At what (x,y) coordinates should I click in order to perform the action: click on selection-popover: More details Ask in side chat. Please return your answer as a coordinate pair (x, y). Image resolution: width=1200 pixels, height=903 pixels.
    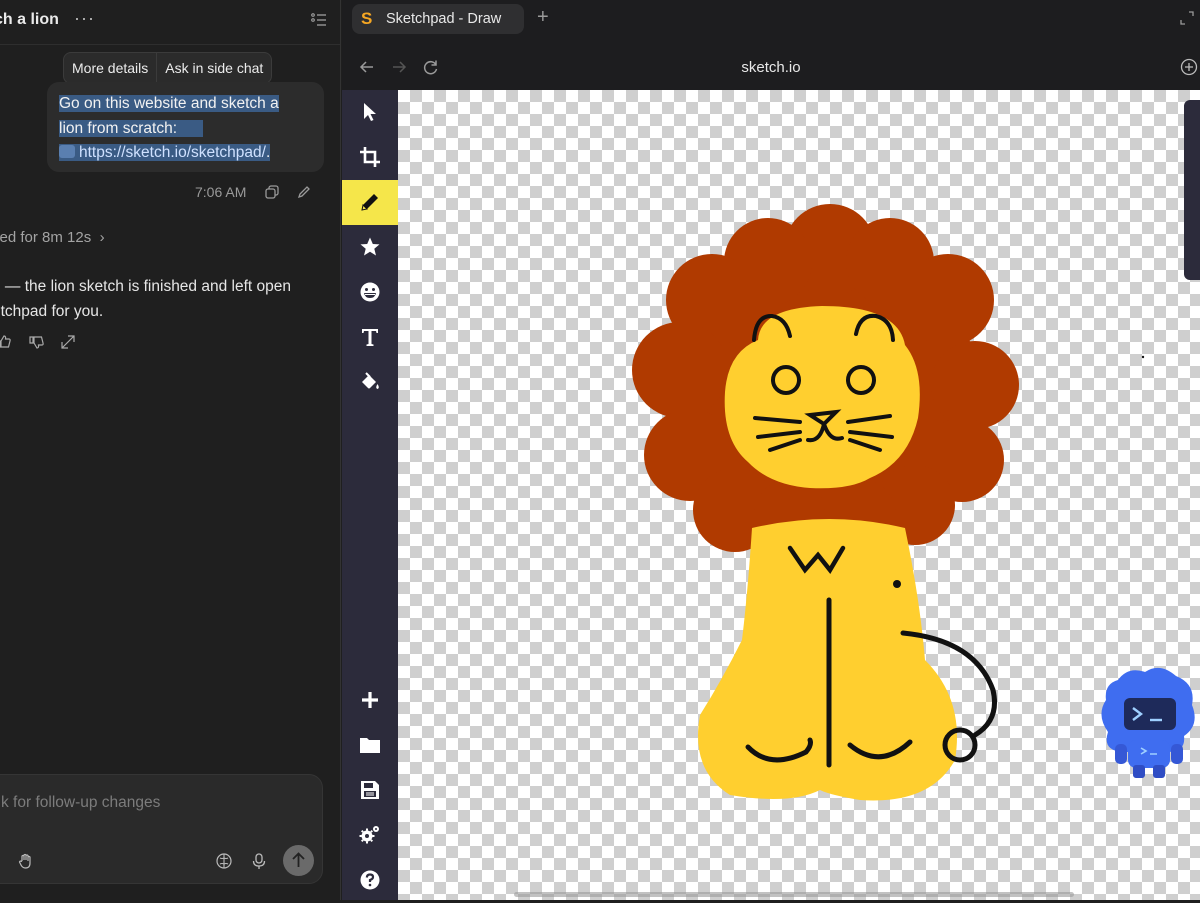
    Looking at the image, I should click on (168, 68).